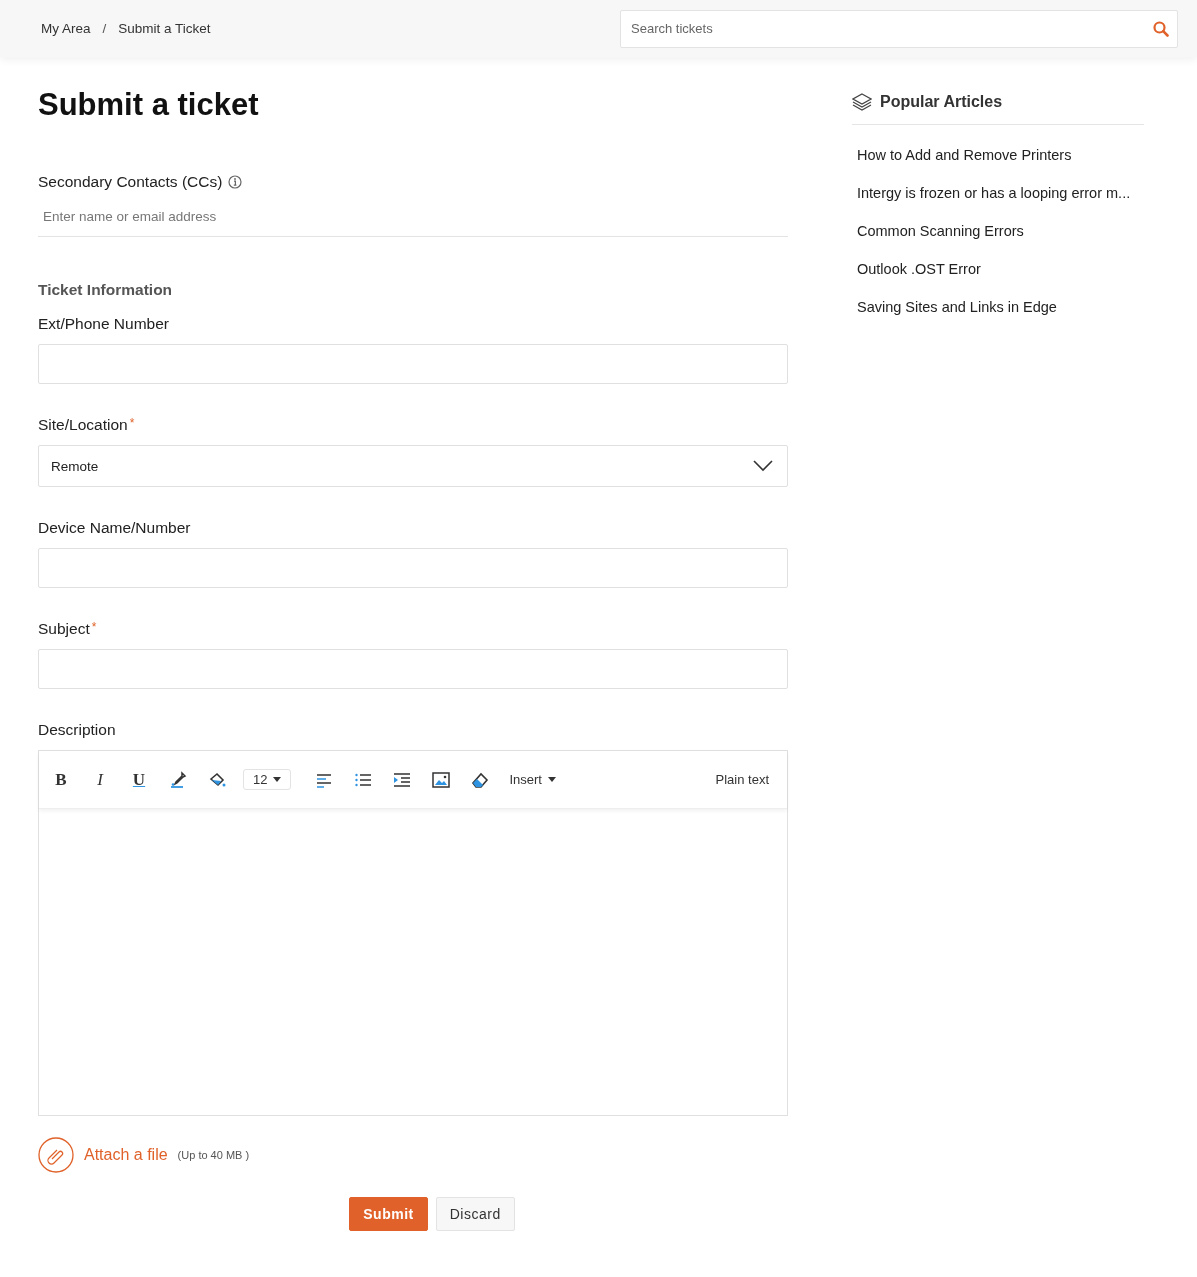 The image size is (1197, 1277). I want to click on sidebar-title: Popular Articles, so click(941, 102).